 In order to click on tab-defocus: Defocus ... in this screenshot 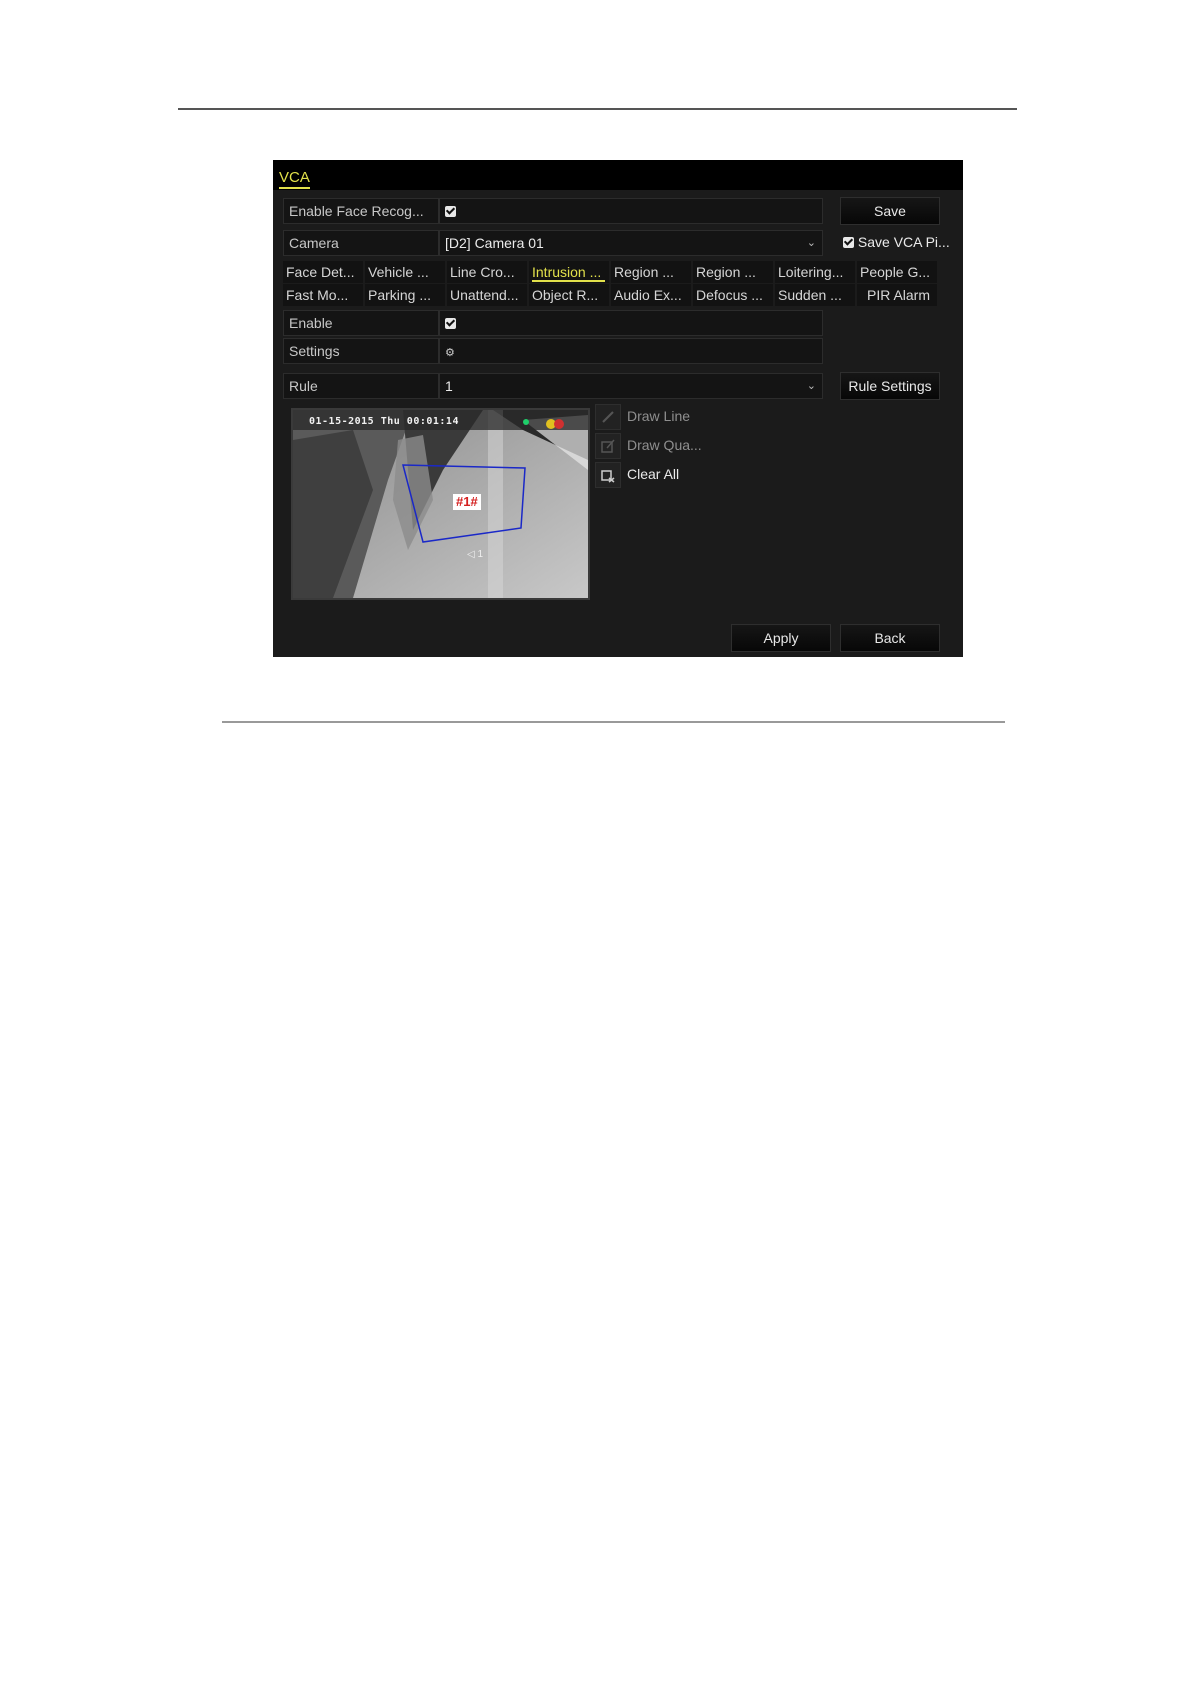, I will do `click(733, 295)`.